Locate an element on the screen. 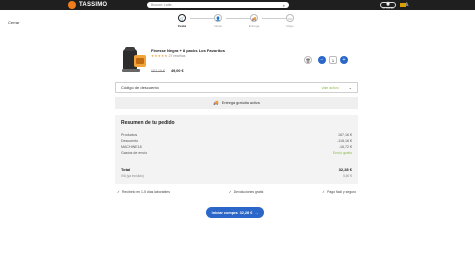  quantity-stepper: − 1 + is located at coordinates (333, 60).